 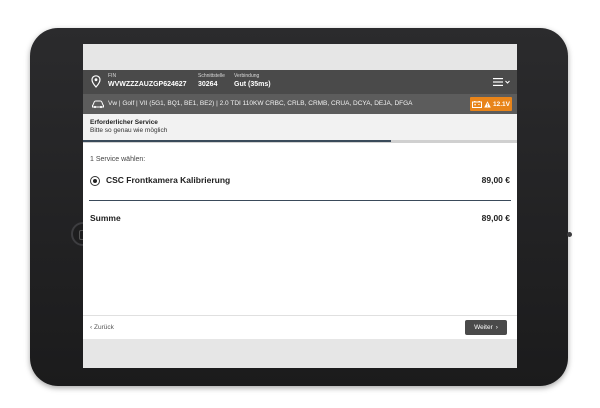 I want to click on battery-icon, so click(x=477, y=104).